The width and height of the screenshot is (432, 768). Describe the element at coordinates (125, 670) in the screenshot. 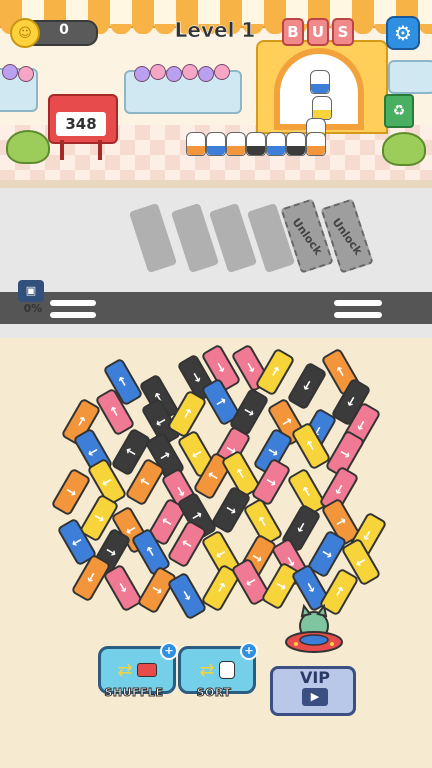

I see `shuffle-arrows-icon: ⇄` at that location.